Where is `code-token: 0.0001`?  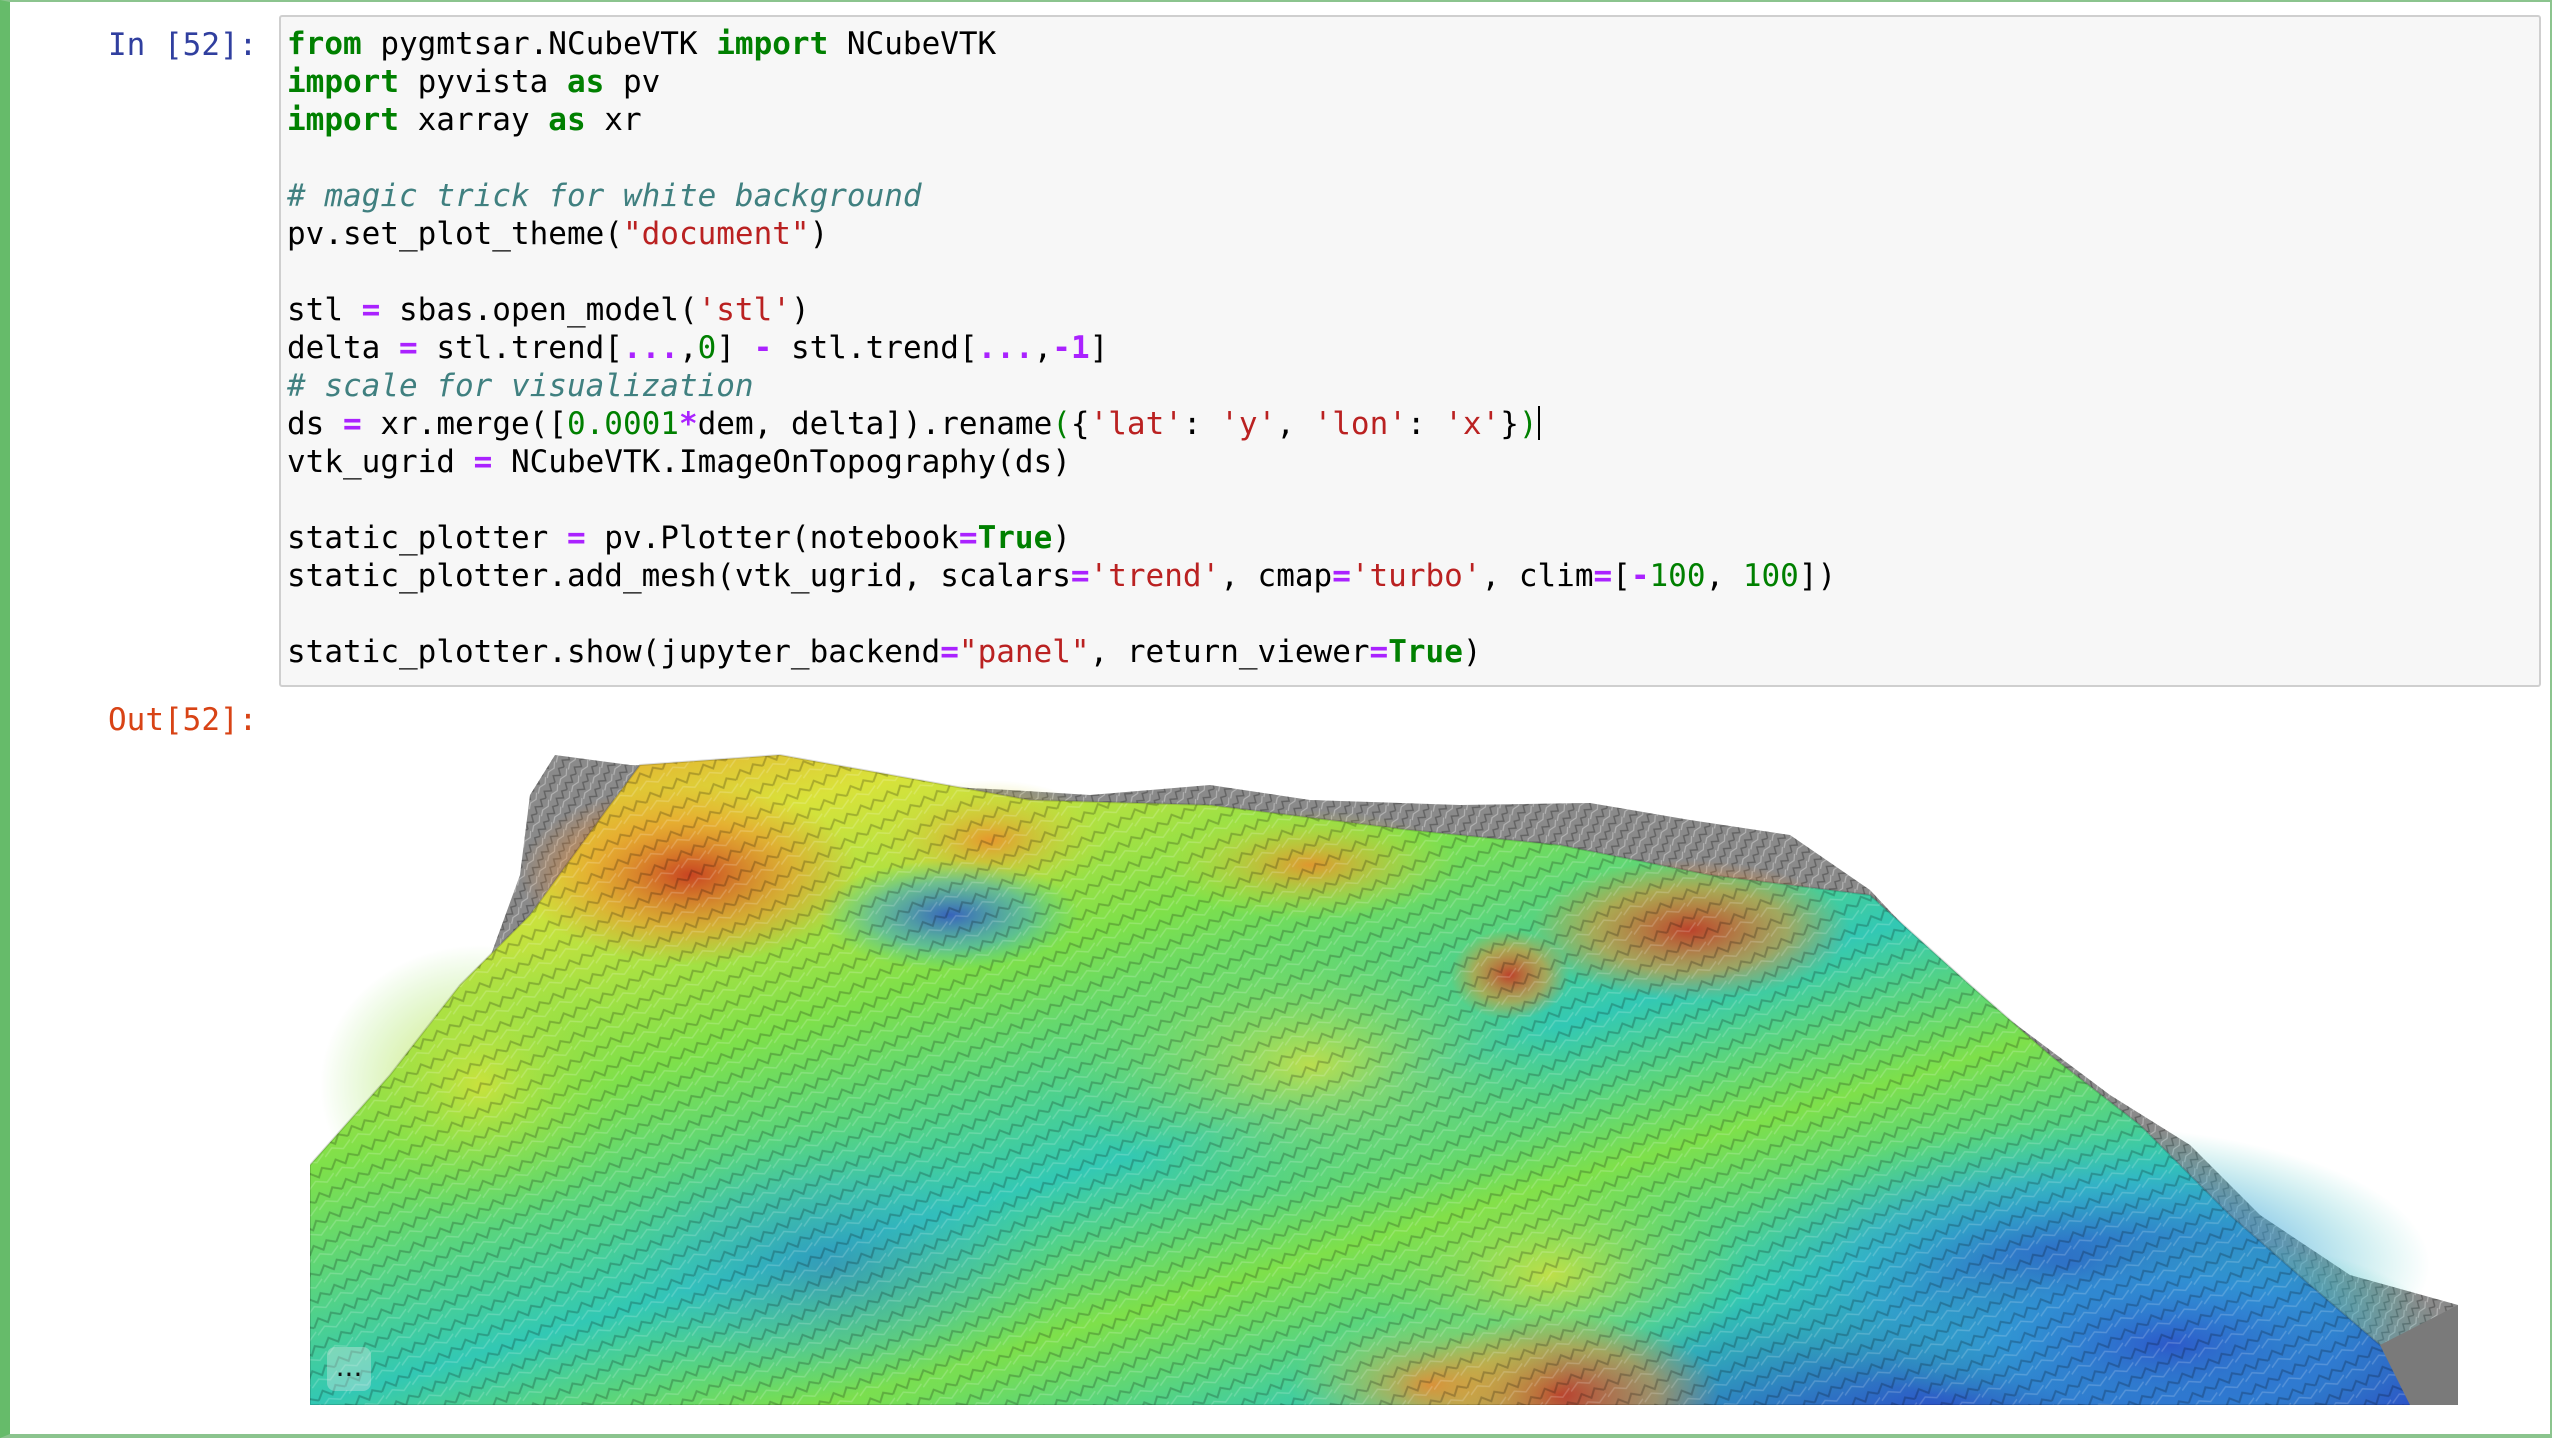 code-token: 0.0001 is located at coordinates (622, 424).